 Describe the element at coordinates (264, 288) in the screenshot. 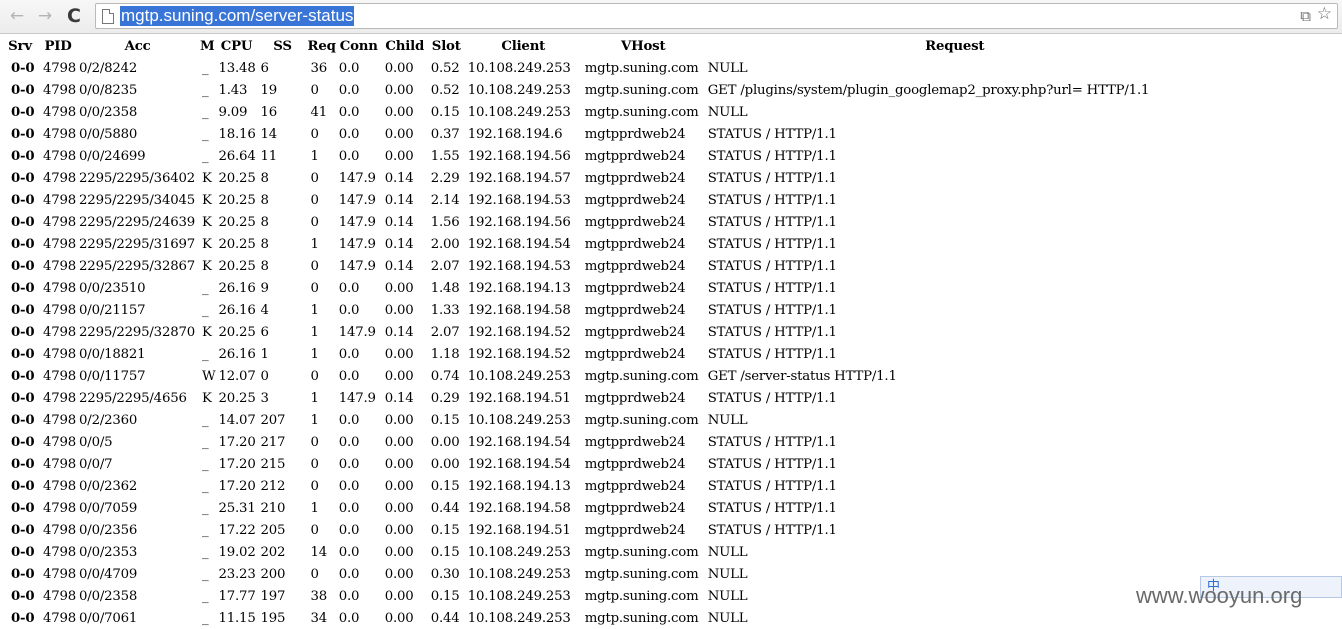

I see `cell-ss: 9` at that location.